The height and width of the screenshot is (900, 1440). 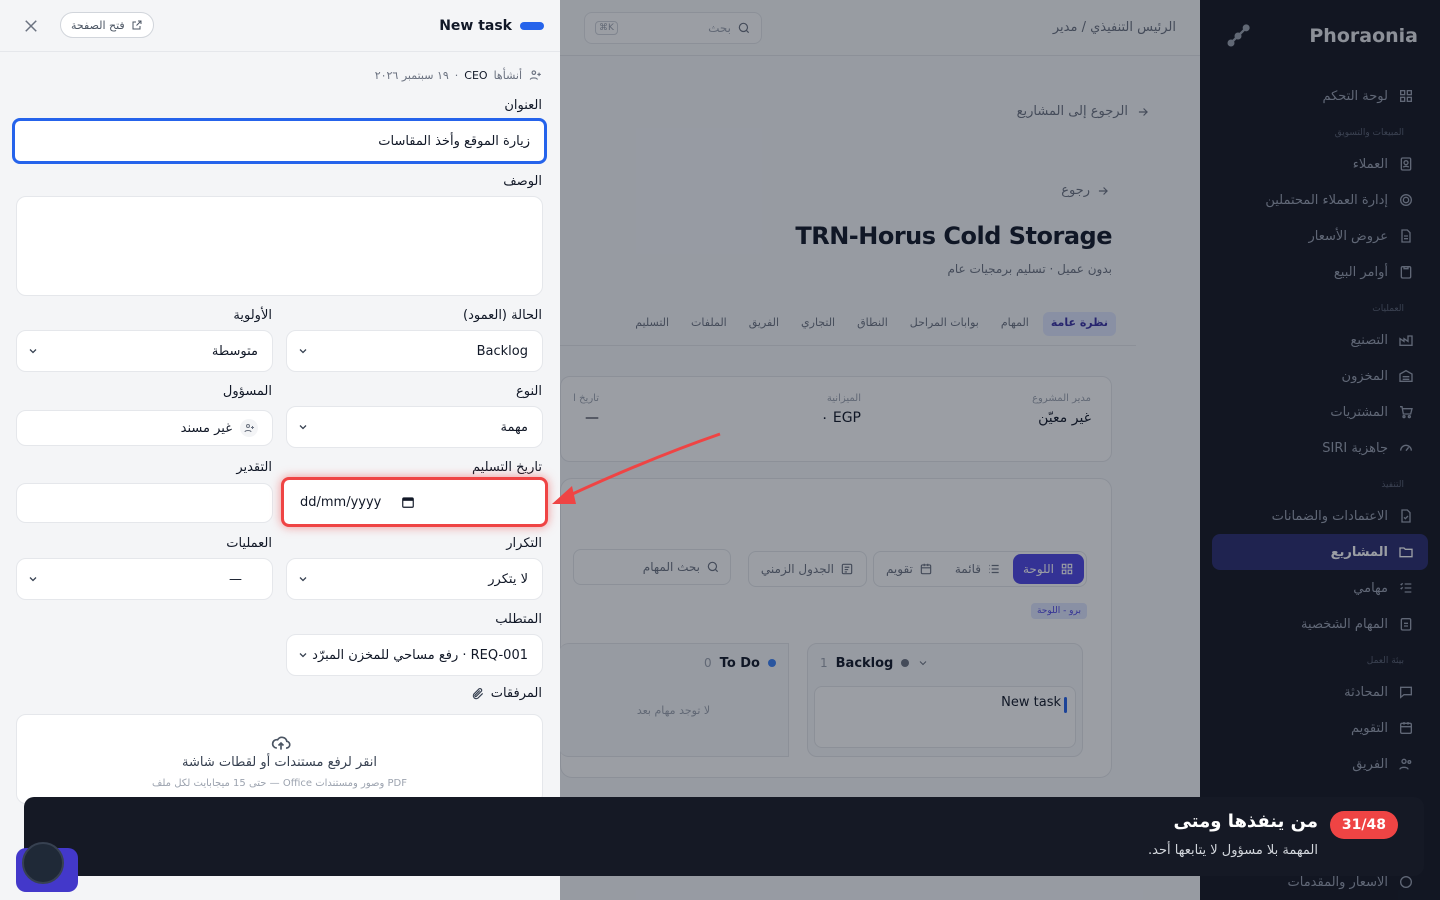 What do you see at coordinates (508, 579) in the screenshot?
I see `repeat-value: لا يتكرر` at bounding box center [508, 579].